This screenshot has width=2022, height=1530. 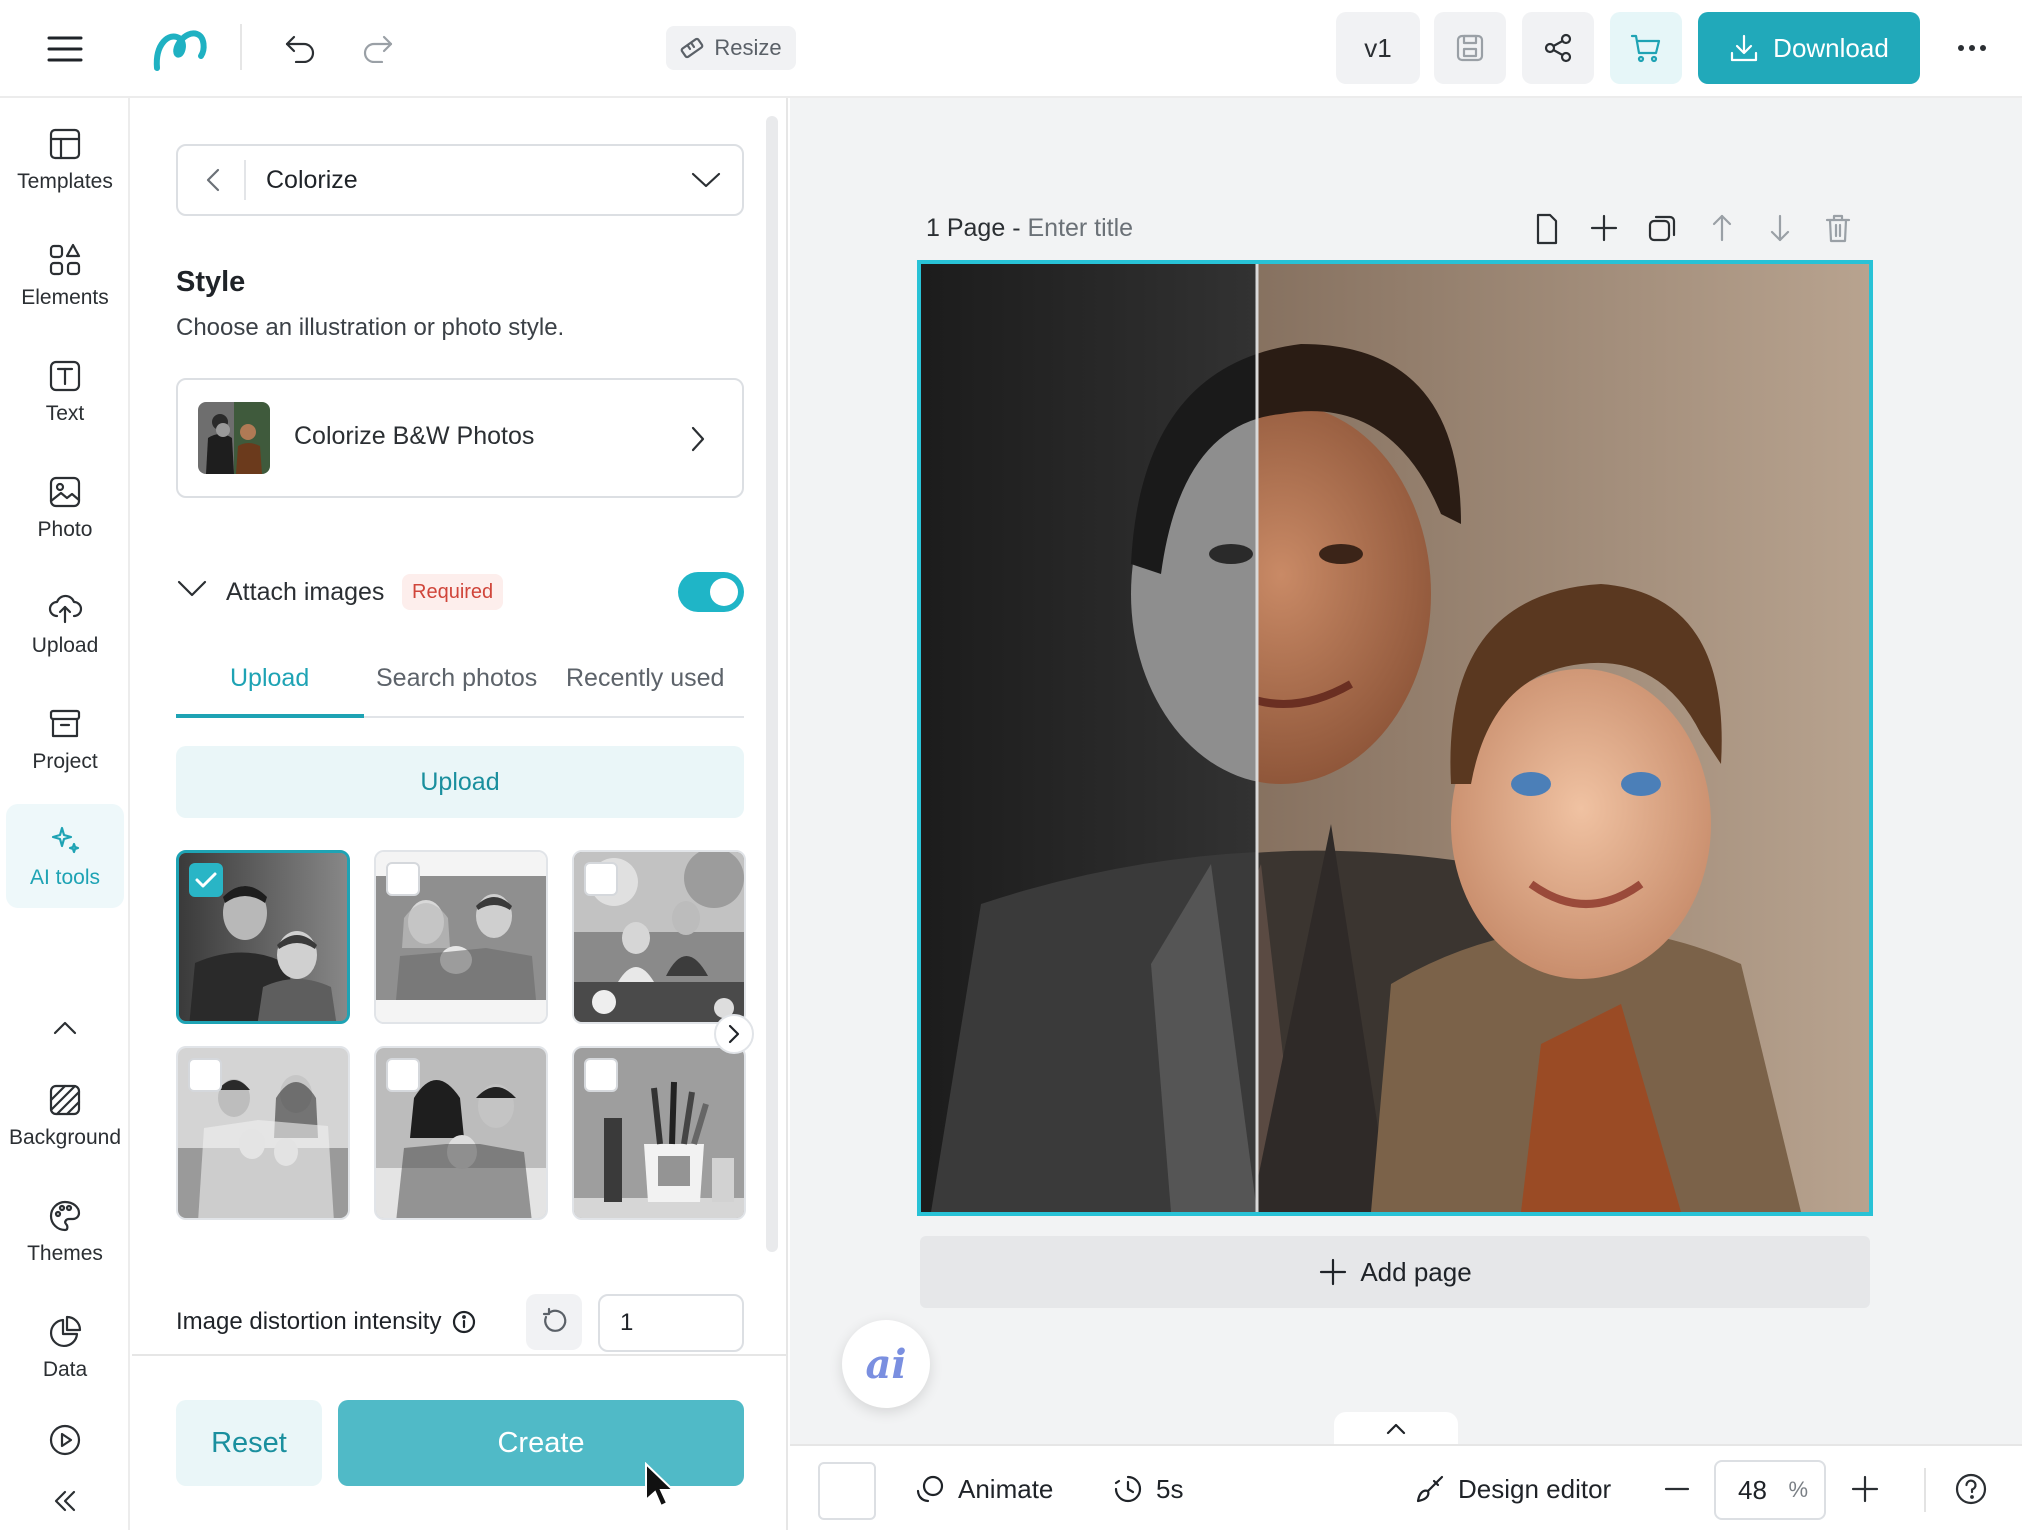 What do you see at coordinates (211, 282) in the screenshot?
I see `style-heading: Style` at bounding box center [211, 282].